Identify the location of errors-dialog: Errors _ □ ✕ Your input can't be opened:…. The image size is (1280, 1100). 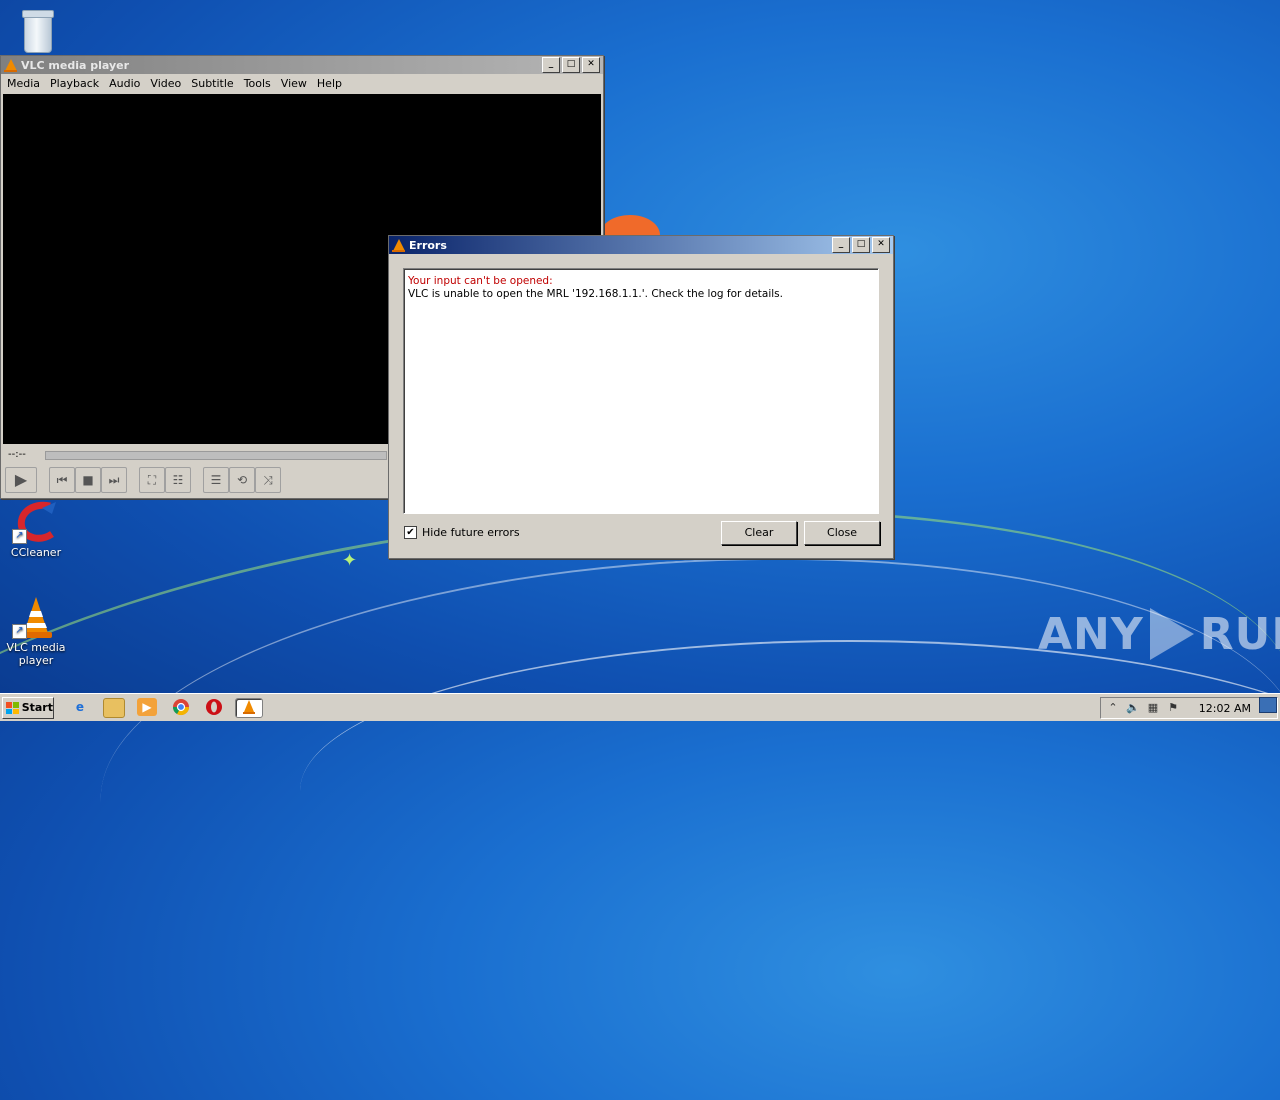
(641, 397).